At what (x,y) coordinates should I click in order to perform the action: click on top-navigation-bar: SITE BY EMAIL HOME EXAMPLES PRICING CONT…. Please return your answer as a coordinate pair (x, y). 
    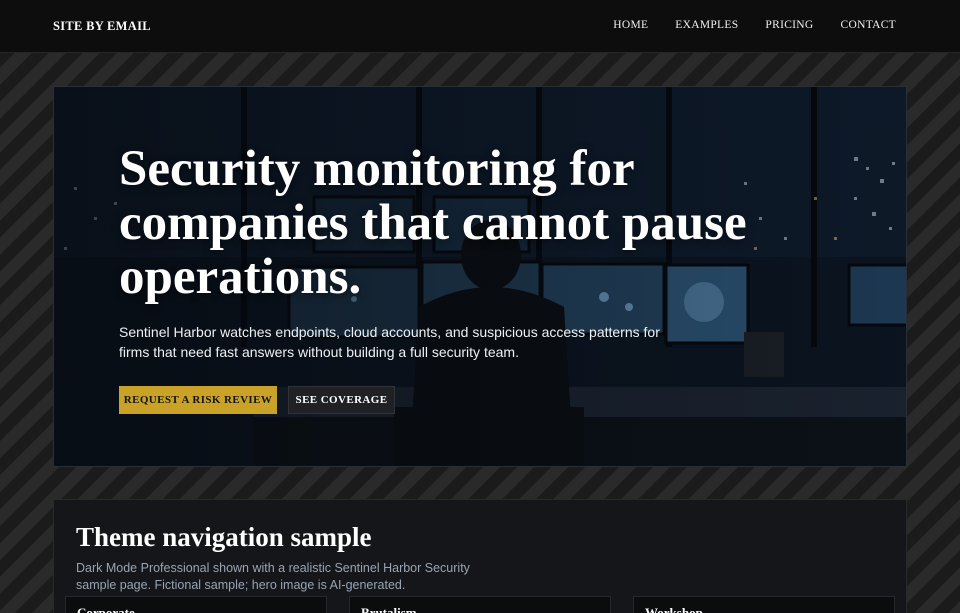
    Looking at the image, I should click on (480, 26).